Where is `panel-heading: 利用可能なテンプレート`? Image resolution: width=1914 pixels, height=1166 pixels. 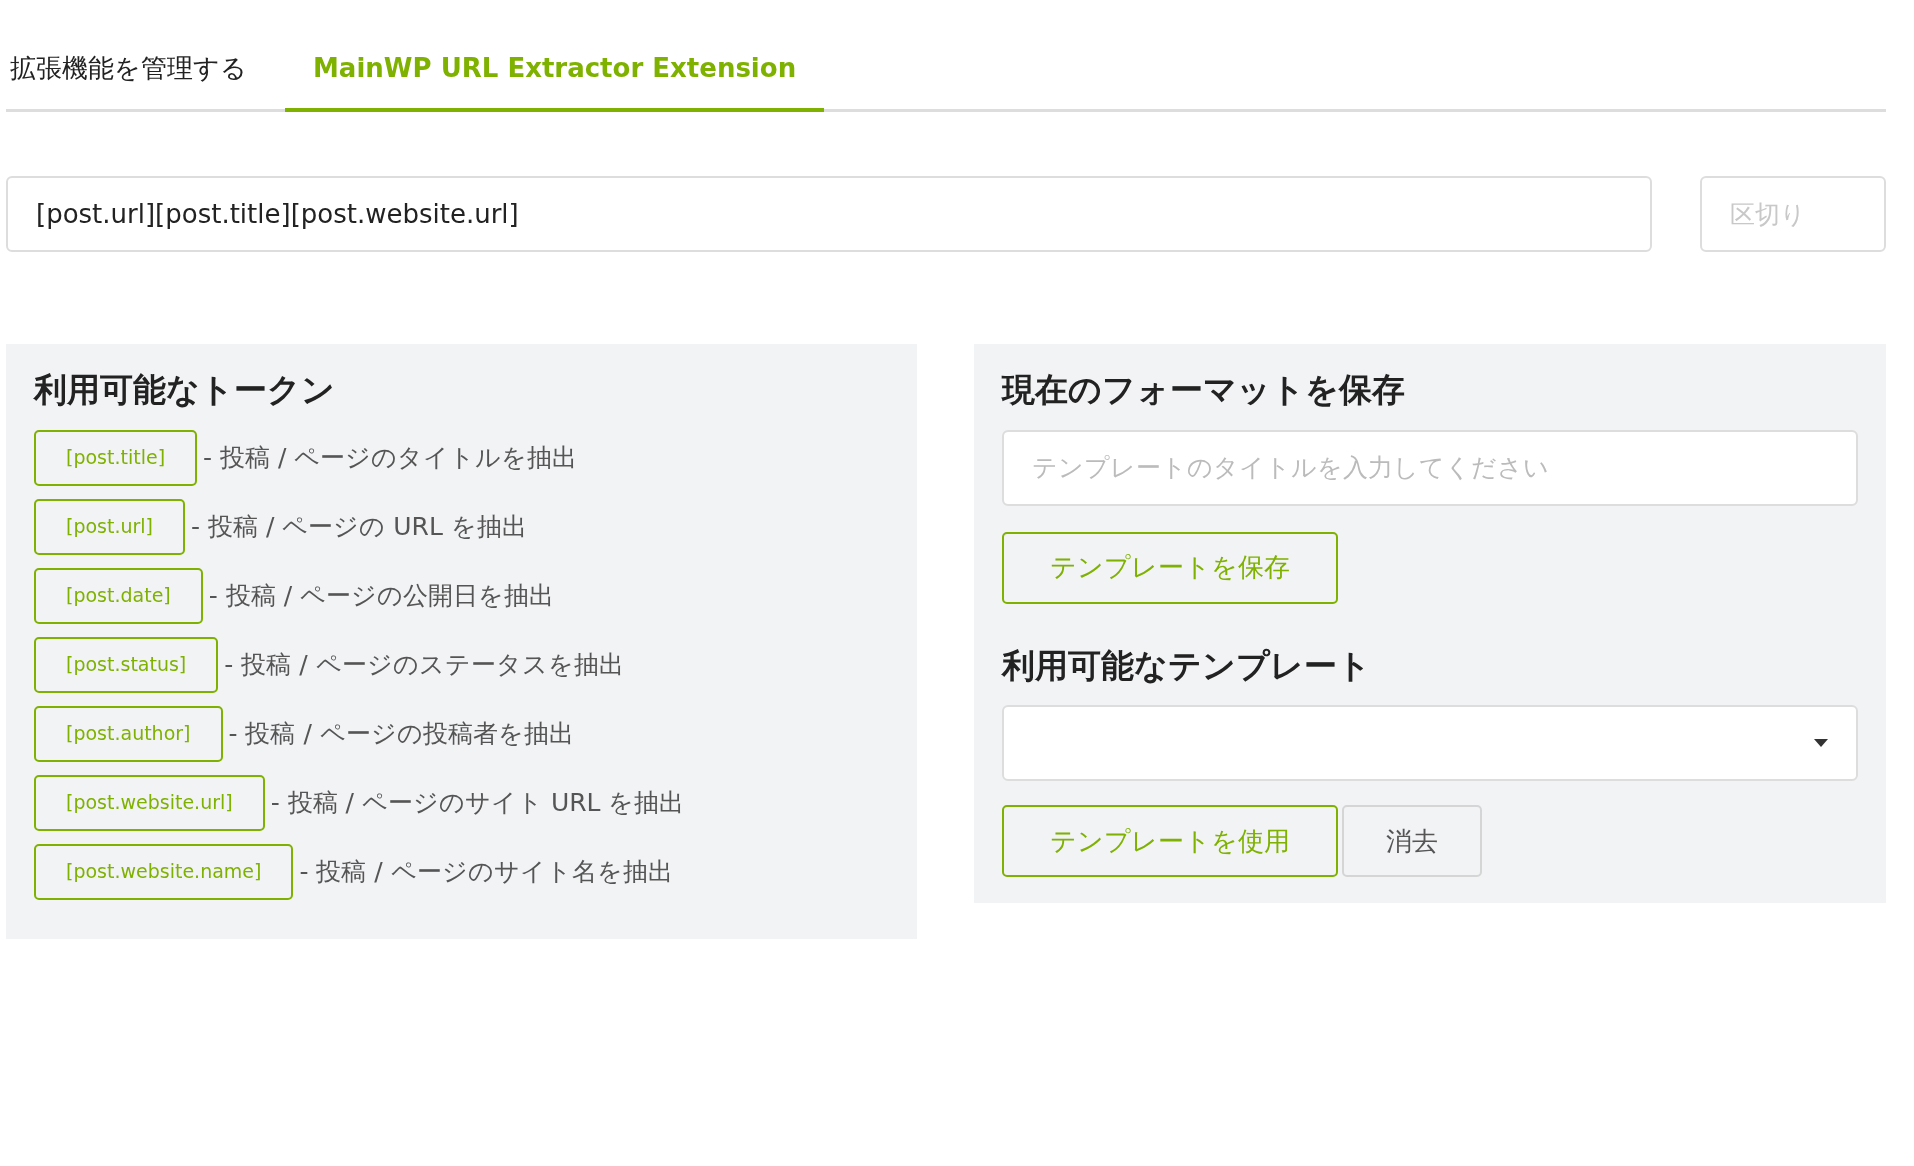
panel-heading: 利用可能なテンプレート is located at coordinates (1187, 665).